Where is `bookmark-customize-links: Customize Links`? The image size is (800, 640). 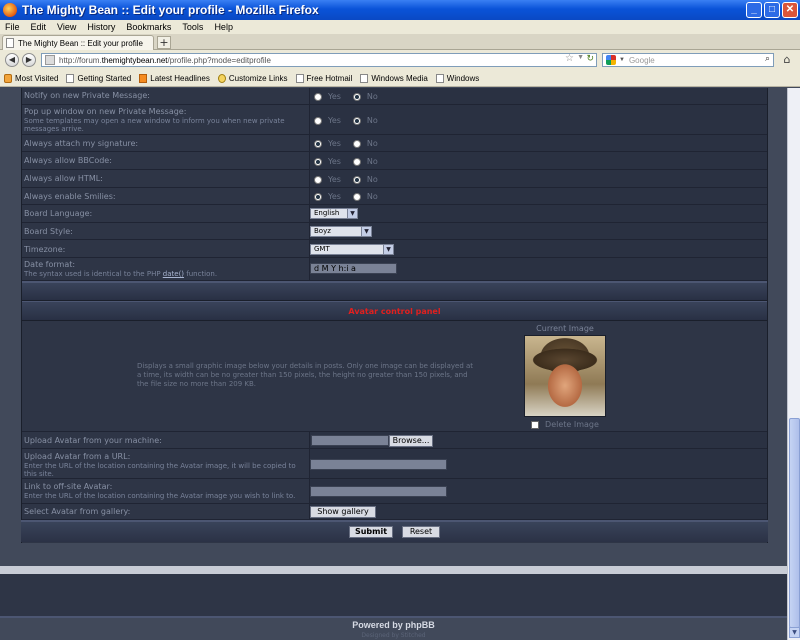
bookmark-customize-links: Customize Links is located at coordinates (252, 78).